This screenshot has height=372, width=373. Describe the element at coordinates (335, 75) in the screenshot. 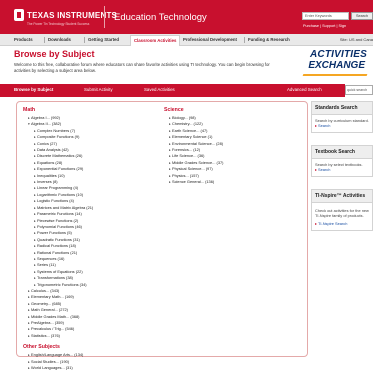

I see `logo-swoosh` at that location.